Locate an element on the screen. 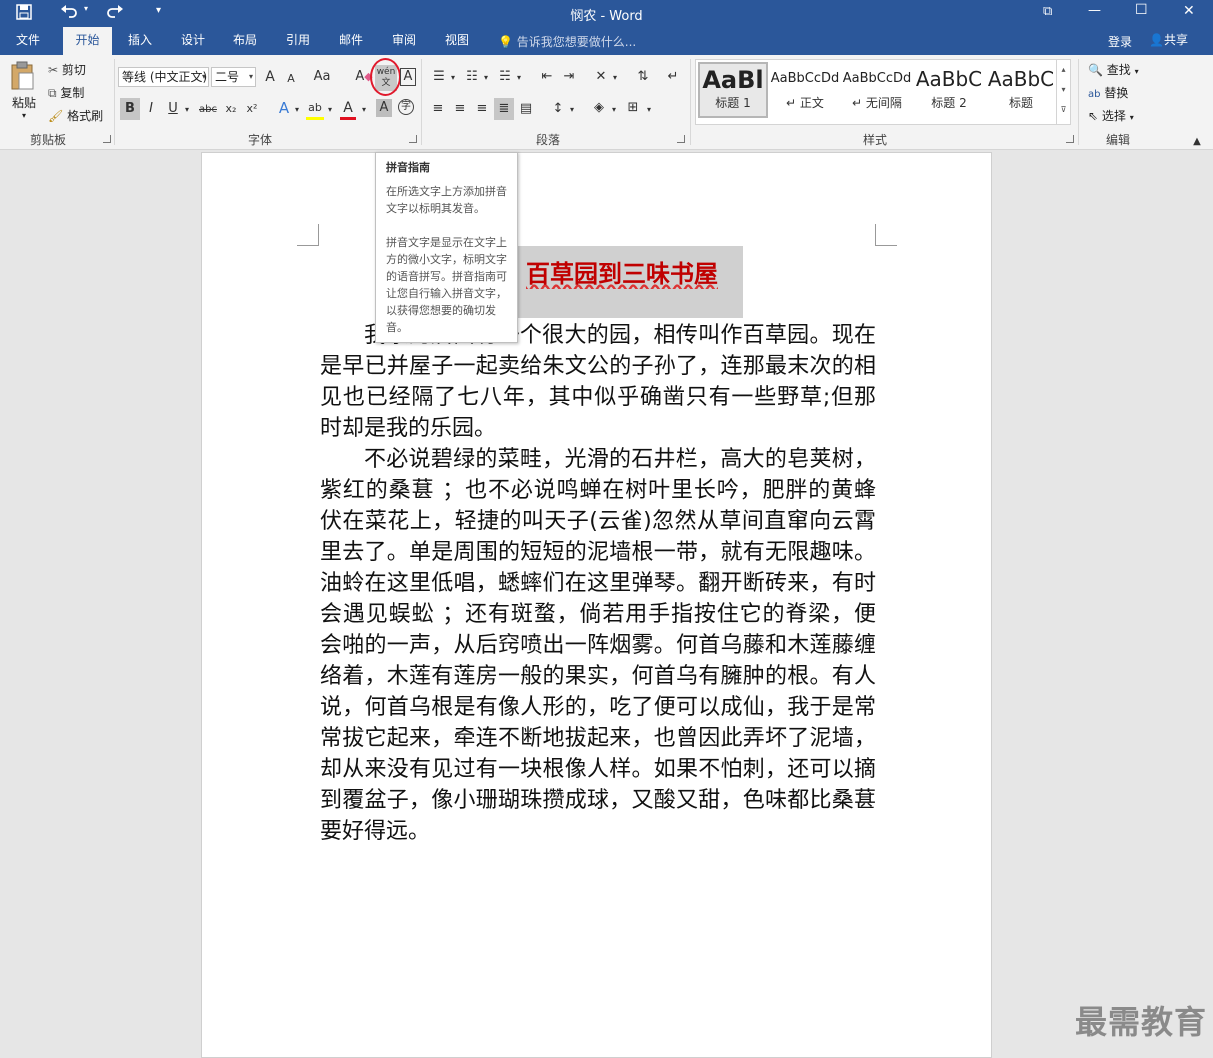  share-label: 共享 is located at coordinates (1175, 40).